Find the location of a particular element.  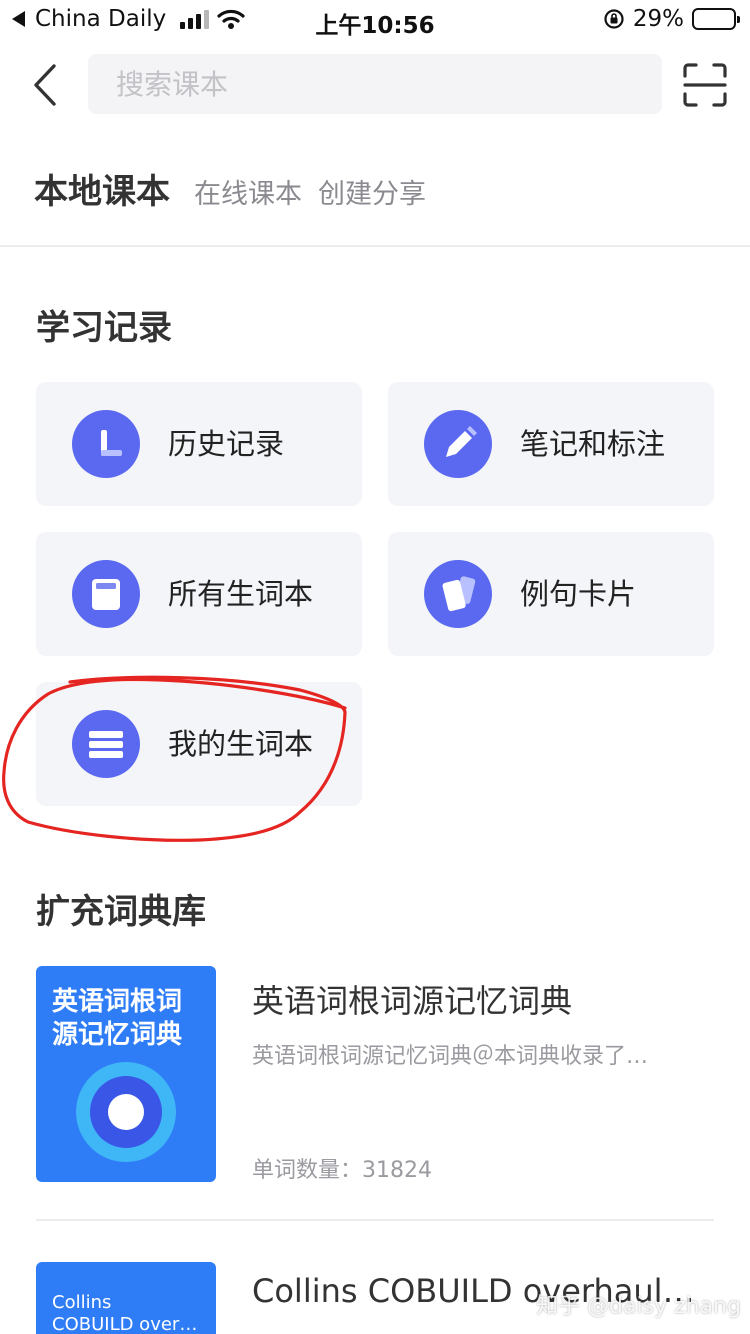

word-count-label: 单词数量： is located at coordinates (307, 1170).